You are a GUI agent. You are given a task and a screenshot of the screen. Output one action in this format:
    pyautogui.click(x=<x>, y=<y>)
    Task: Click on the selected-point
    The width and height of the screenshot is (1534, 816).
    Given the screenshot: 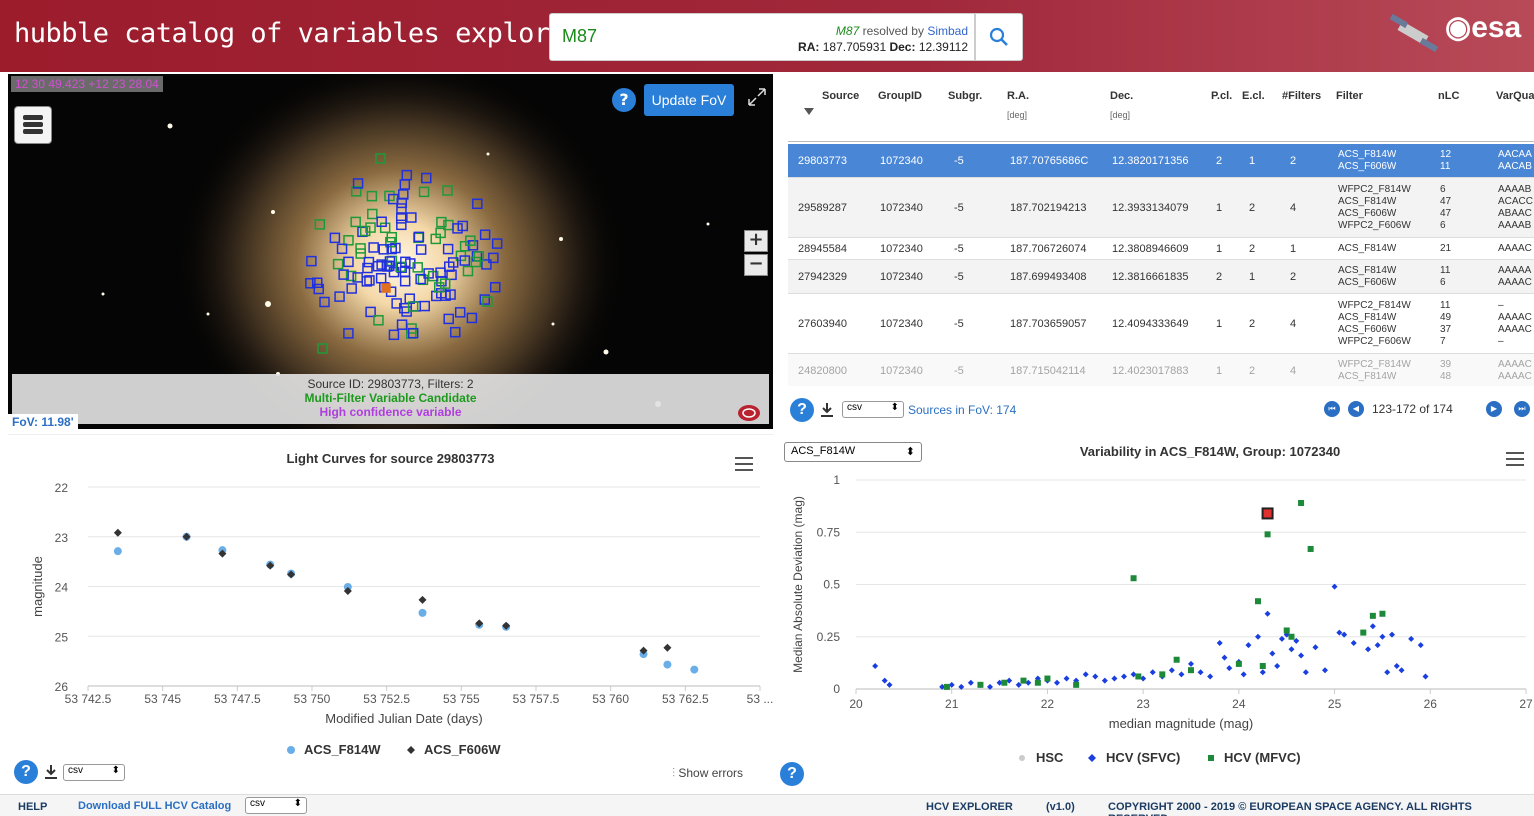 What is the action you would take?
    pyautogui.click(x=1267, y=513)
    